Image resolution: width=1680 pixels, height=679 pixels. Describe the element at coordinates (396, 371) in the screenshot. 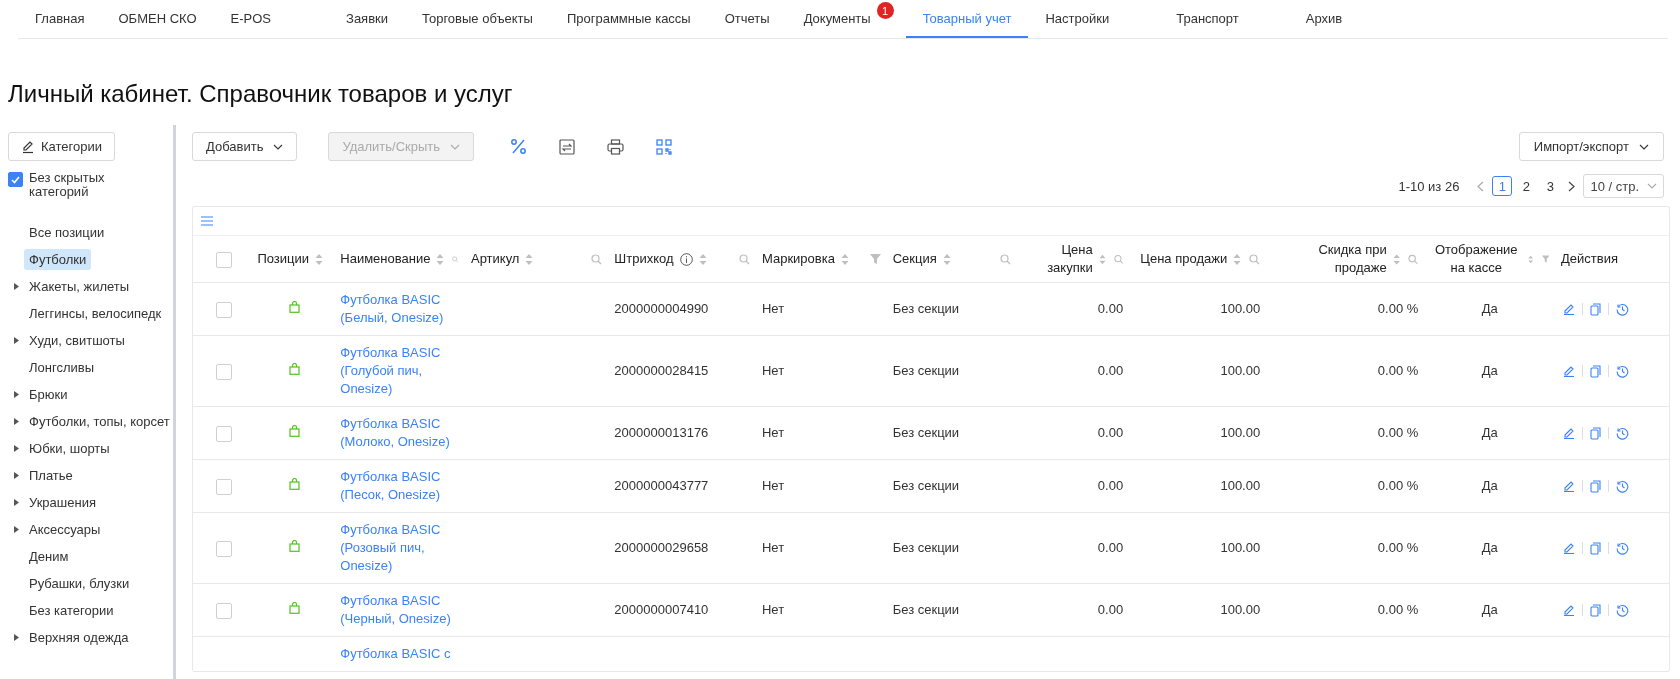

I see `product-name-link: Футболка BASIC (Голубой пич, Onesize)` at that location.